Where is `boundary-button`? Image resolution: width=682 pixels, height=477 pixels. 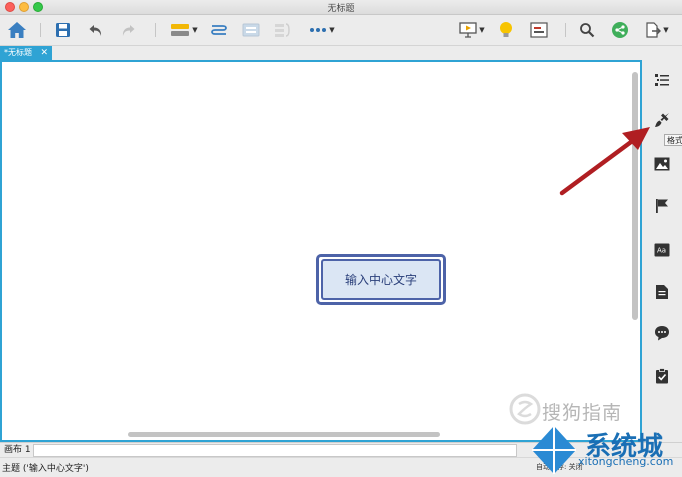 boundary-button is located at coordinates (251, 30).